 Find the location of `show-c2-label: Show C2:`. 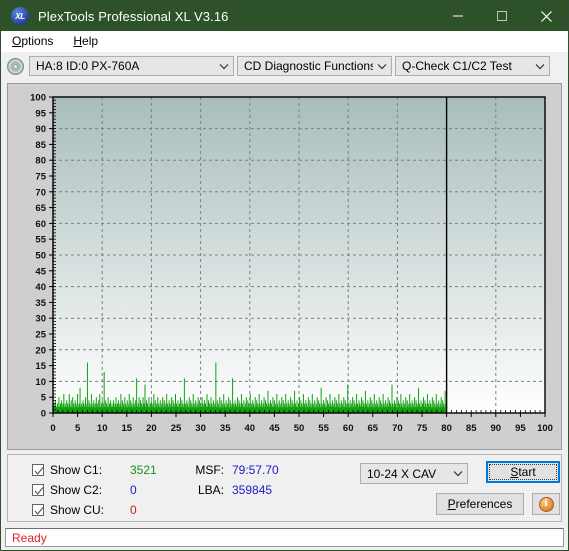

show-c2-label: Show C2: is located at coordinates (76, 490).